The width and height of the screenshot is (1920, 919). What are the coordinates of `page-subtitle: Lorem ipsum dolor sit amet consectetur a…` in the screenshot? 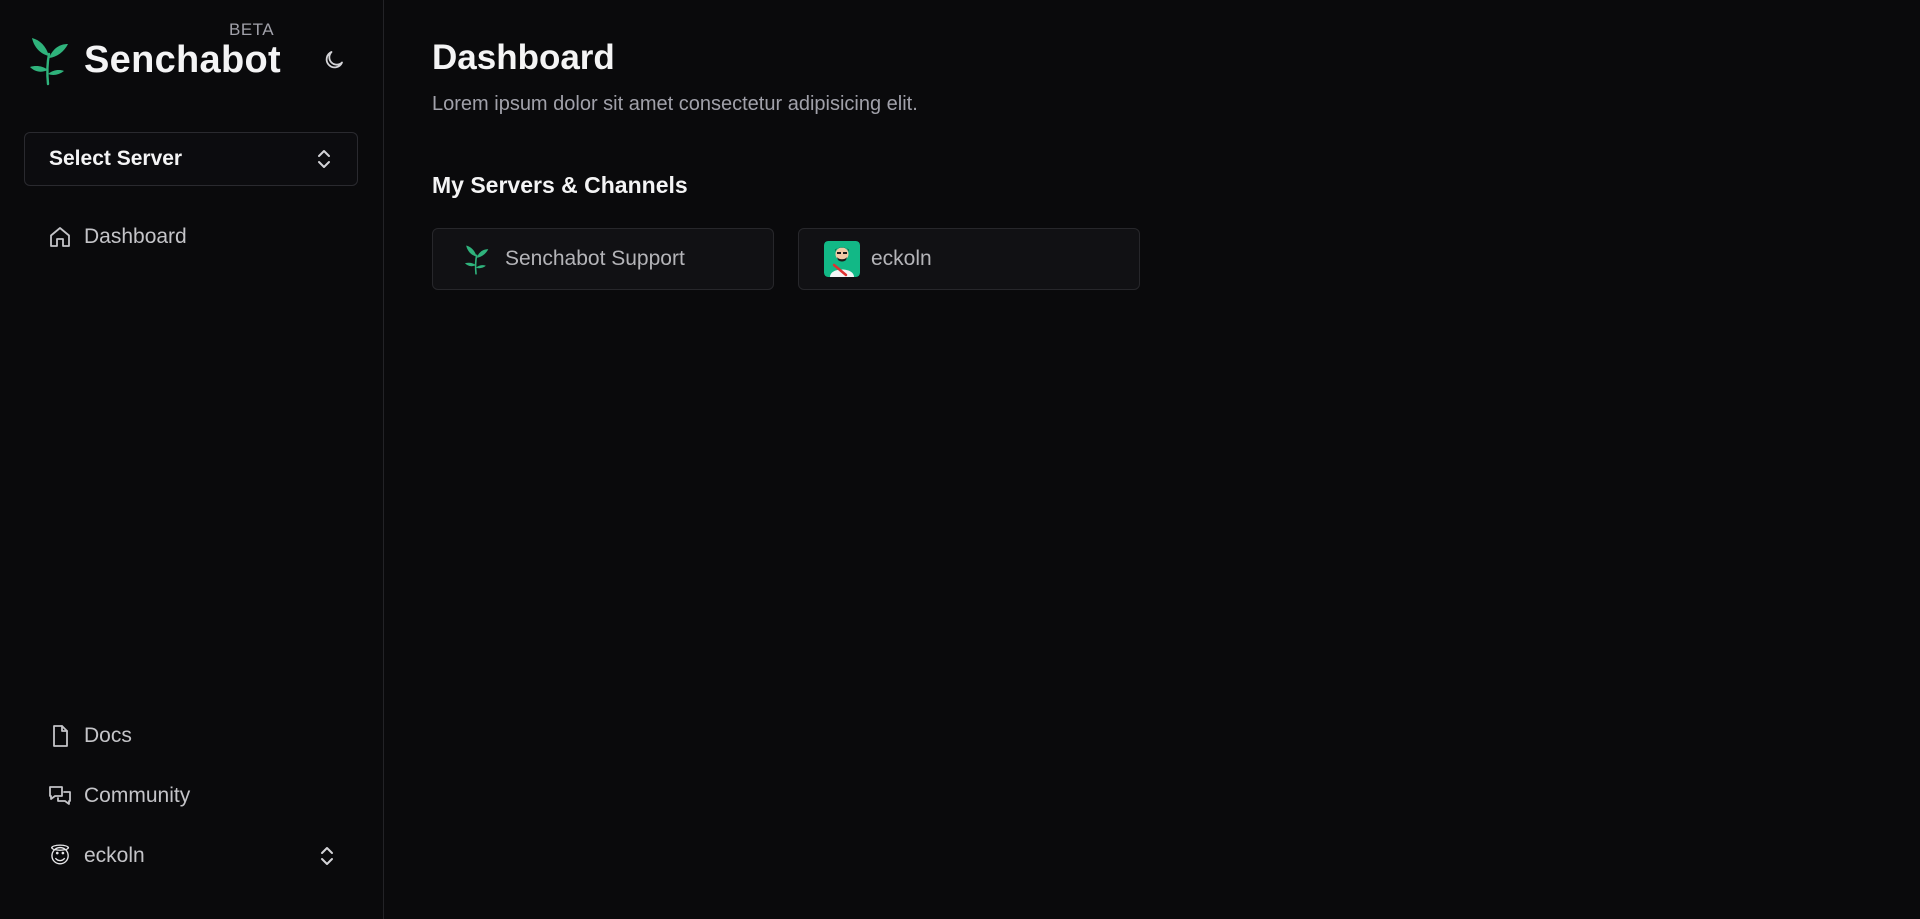 It's located at (675, 104).